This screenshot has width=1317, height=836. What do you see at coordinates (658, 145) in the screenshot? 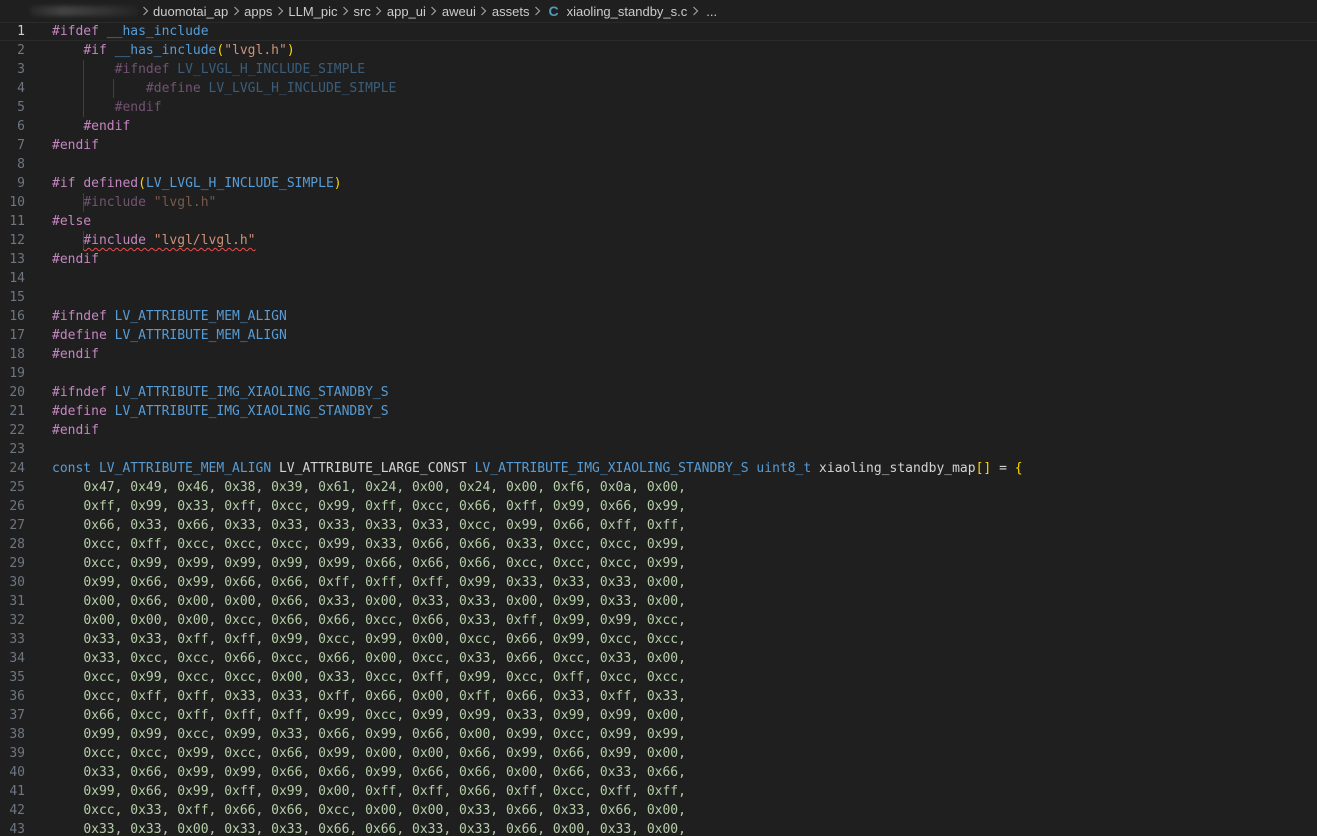
I see `code-line: 7 #endif` at bounding box center [658, 145].